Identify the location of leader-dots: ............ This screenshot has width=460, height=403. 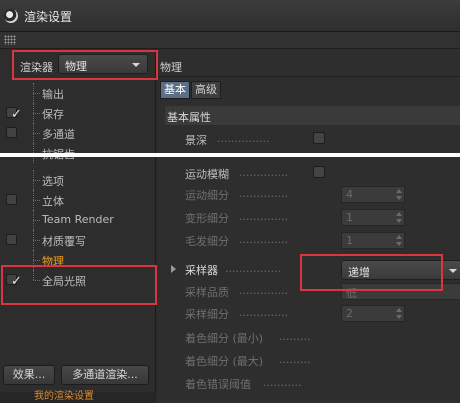
(282, 382).